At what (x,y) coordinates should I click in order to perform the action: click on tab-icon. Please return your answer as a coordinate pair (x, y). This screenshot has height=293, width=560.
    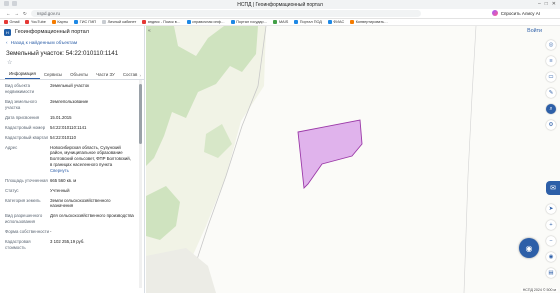
    Looking at the image, I should click on (14, 3).